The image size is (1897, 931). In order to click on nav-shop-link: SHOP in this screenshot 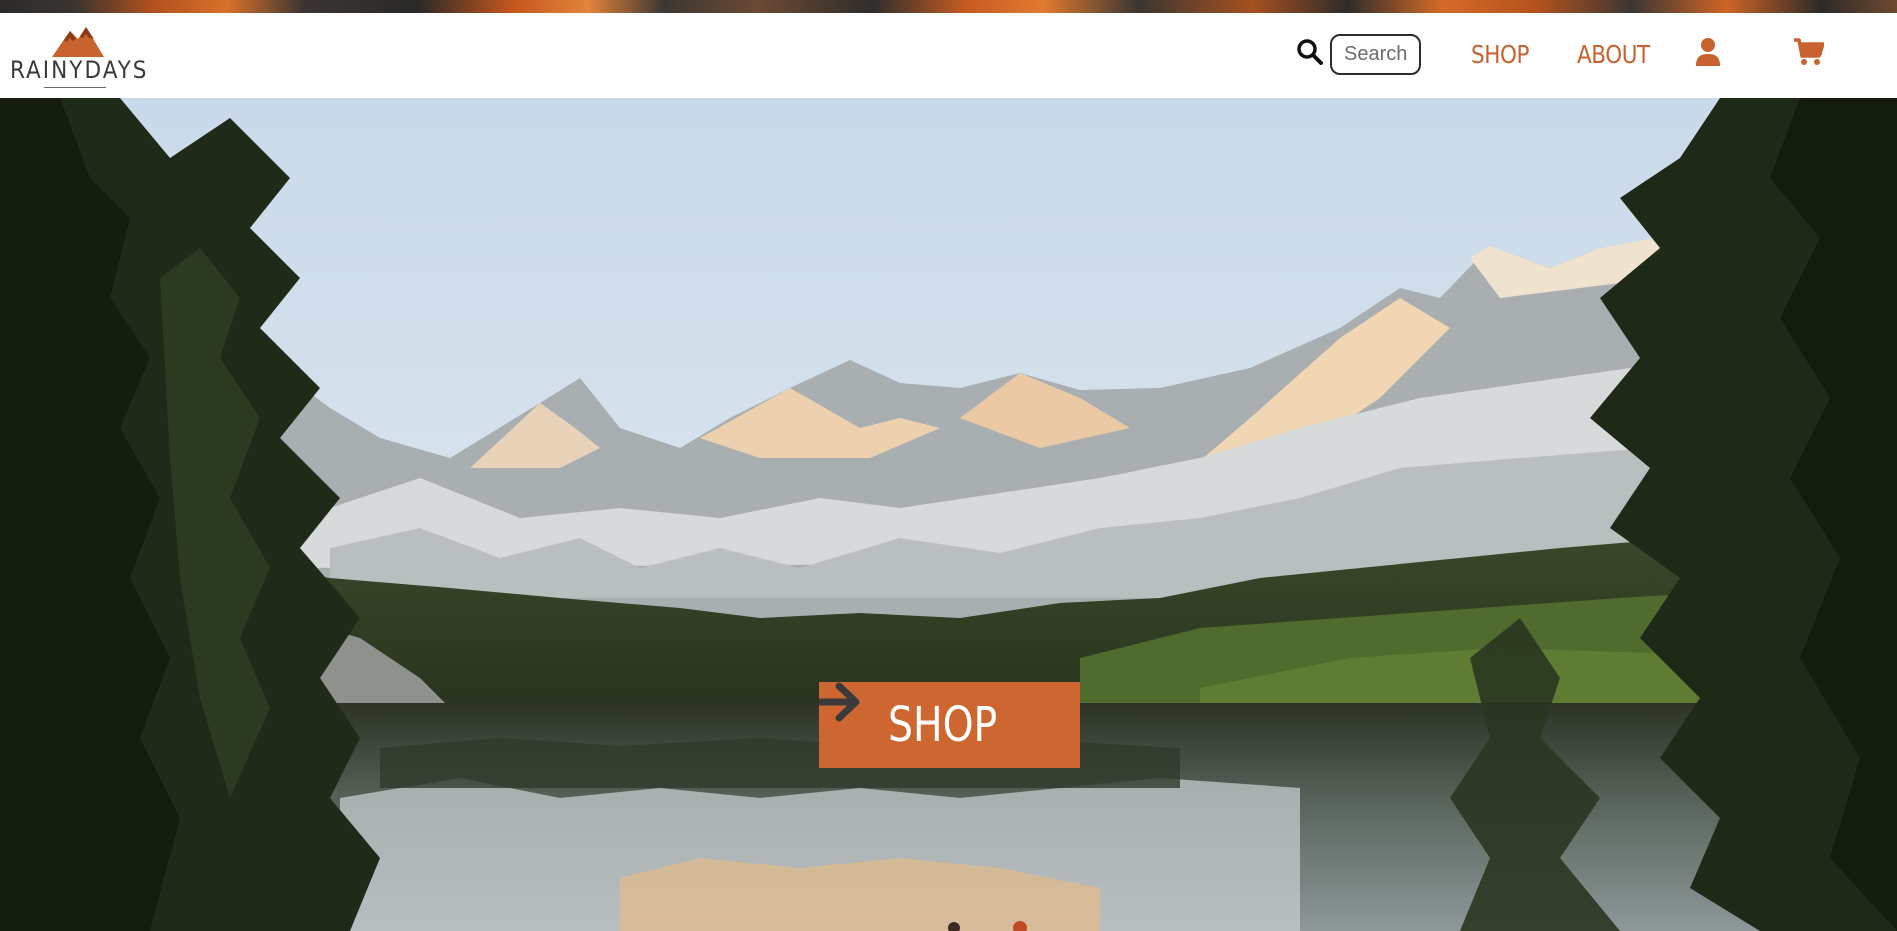, I will do `click(1500, 55)`.